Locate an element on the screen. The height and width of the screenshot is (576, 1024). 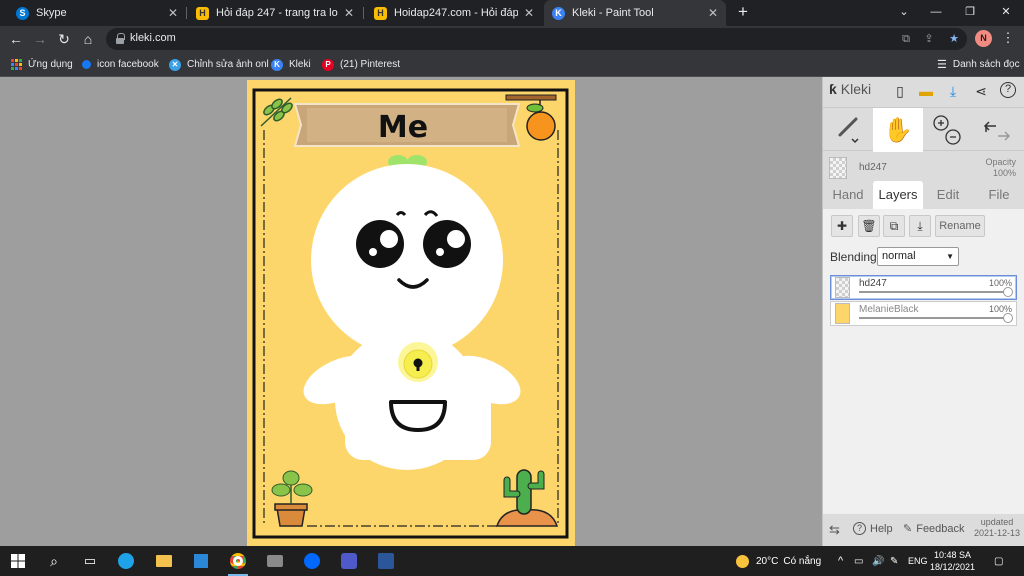
current-layer-name: hd247 is located at coordinates (873, 167).